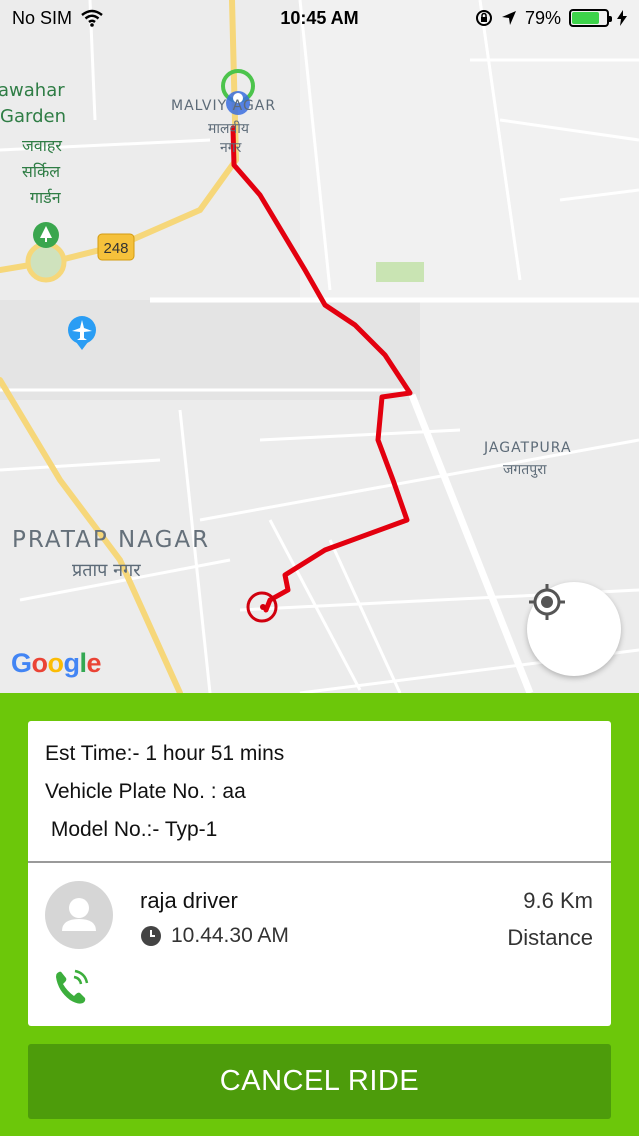  Describe the element at coordinates (111, 540) in the screenshot. I see `map-label-pratap-nagar-en: PRATAP NAGAR` at that location.